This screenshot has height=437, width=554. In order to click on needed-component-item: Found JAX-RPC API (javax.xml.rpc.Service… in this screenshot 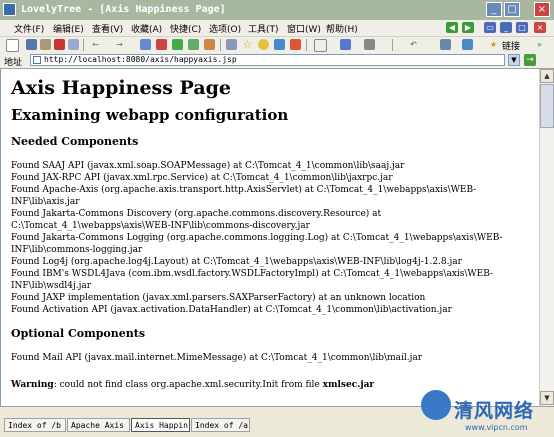, I will do `click(202, 178)`.